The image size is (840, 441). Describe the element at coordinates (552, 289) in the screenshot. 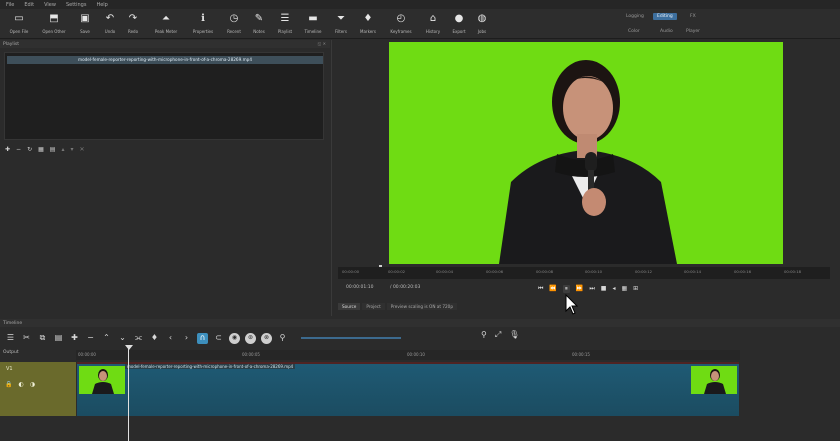

I see `rewind-icon: ⏪` at that location.